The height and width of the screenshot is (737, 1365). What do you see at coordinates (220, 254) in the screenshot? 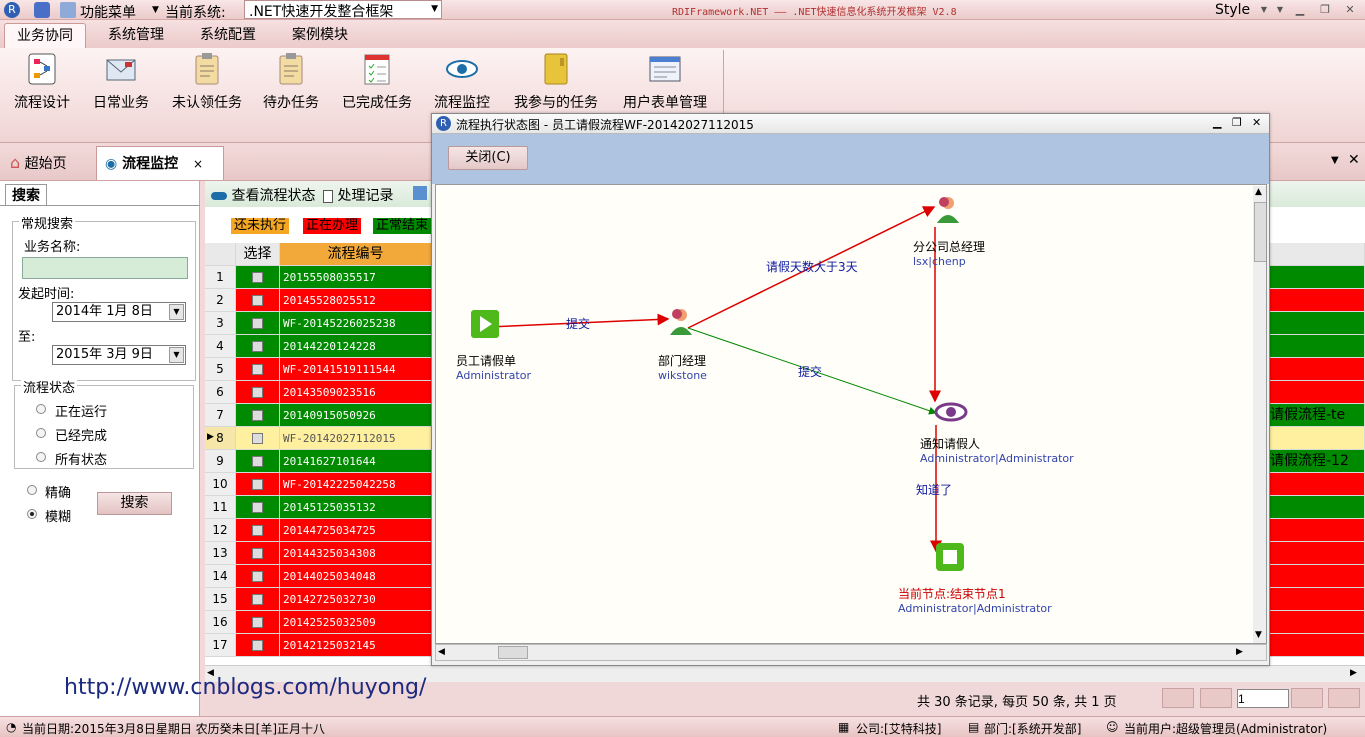
I see `corner-cell` at bounding box center [220, 254].